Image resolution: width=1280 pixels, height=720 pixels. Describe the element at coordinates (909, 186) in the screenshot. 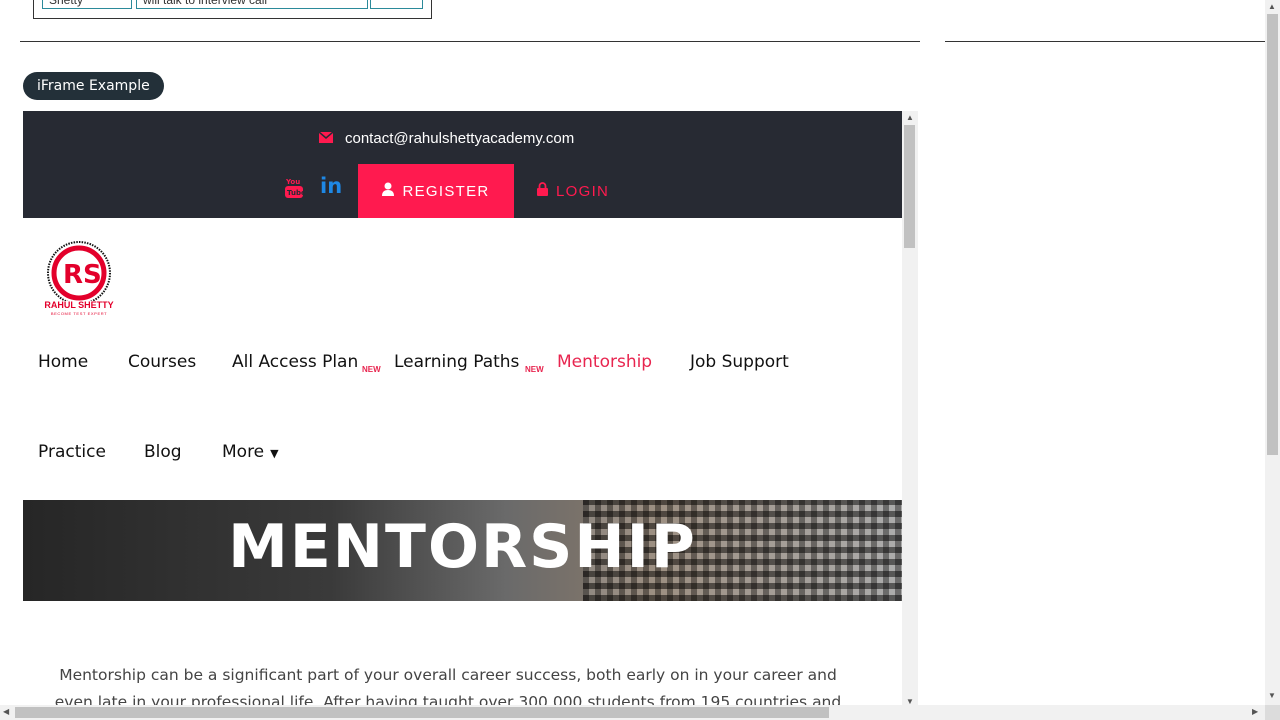

I see `iframe-scroll-thumb` at that location.